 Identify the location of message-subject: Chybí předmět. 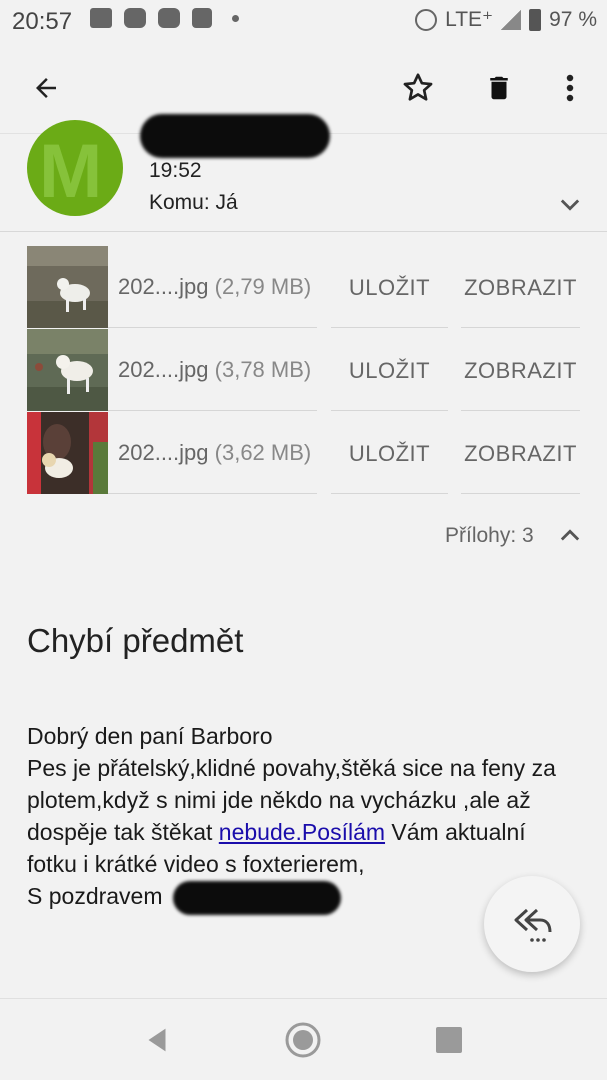
(135, 640).